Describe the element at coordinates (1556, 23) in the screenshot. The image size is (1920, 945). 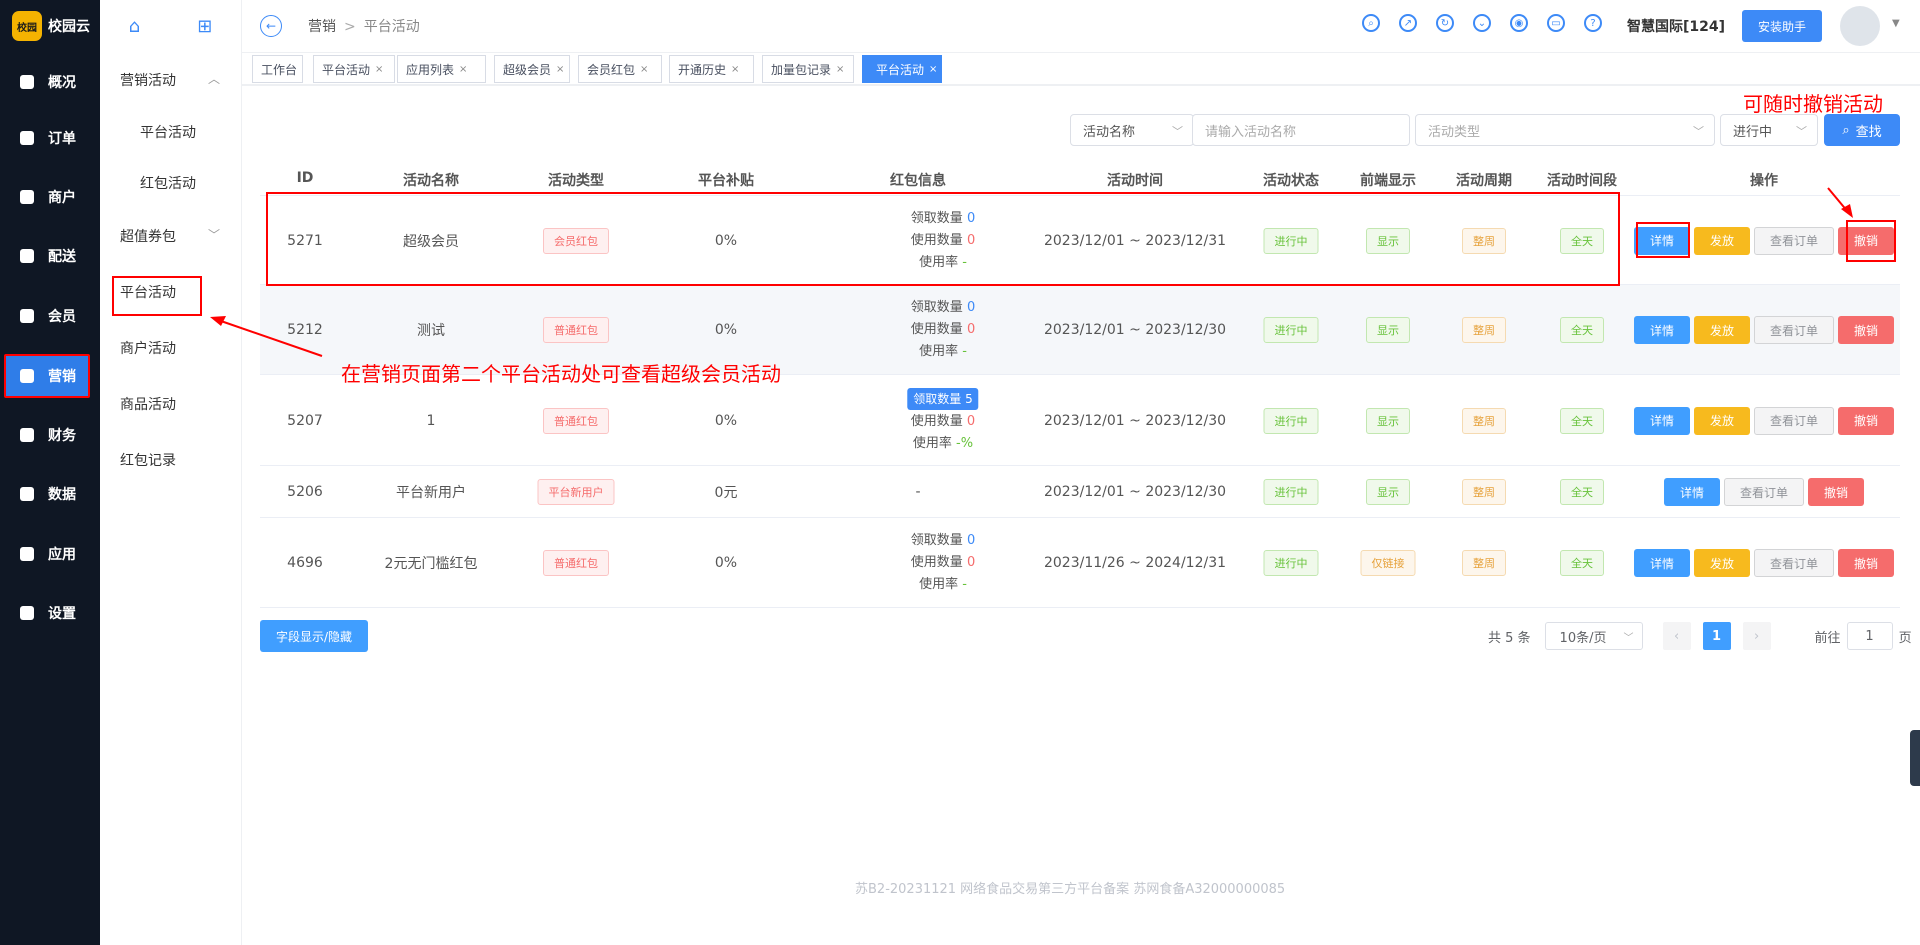
I see `monitor-icon: ▭` at that location.